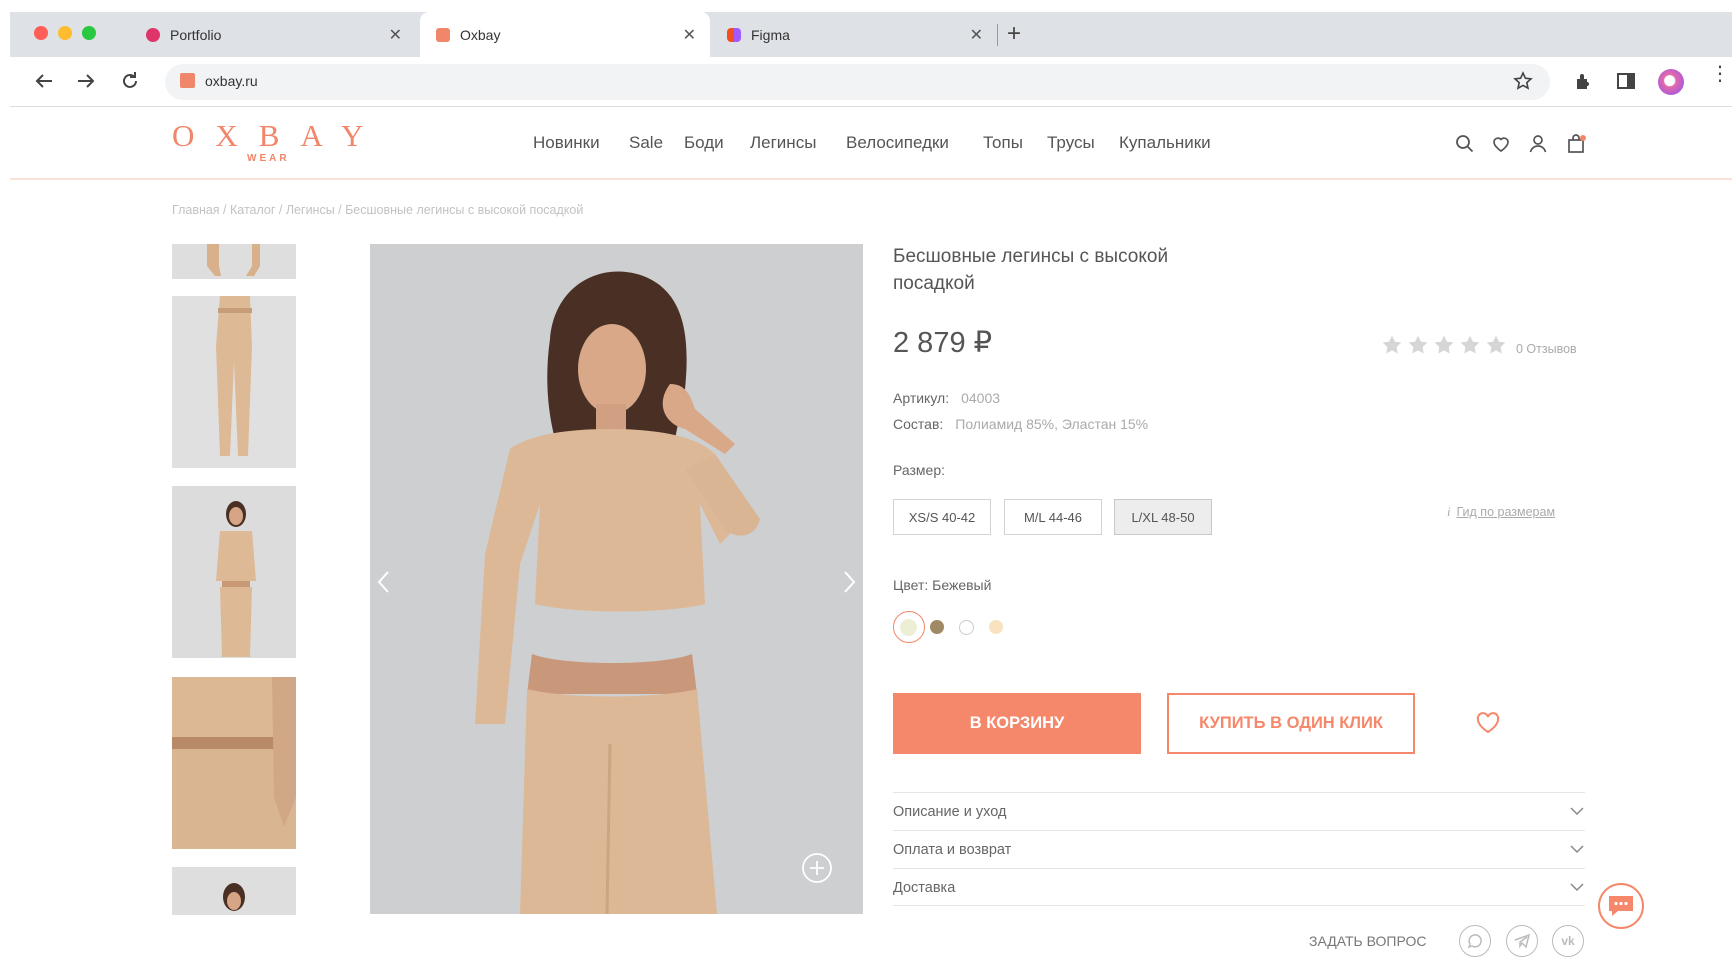 The image size is (1732, 963). What do you see at coordinates (1546, 349) in the screenshot?
I see `reviews-count: 0 Отзывов` at bounding box center [1546, 349].